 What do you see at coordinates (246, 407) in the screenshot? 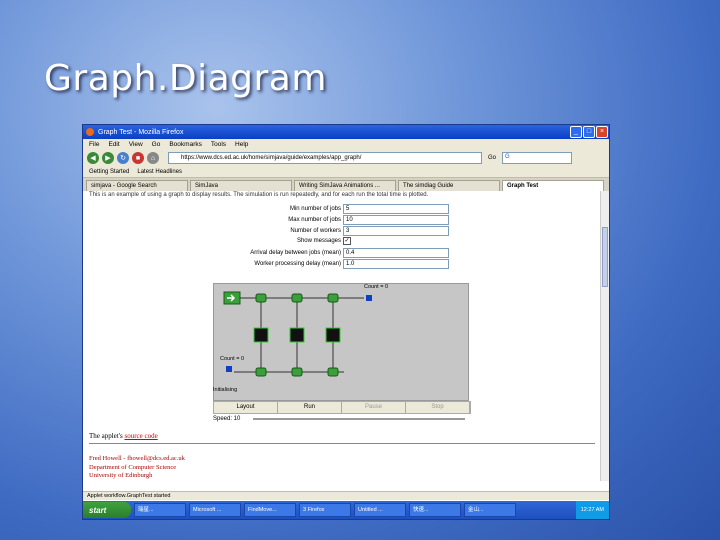
I see `layout-button: Layout` at bounding box center [246, 407].